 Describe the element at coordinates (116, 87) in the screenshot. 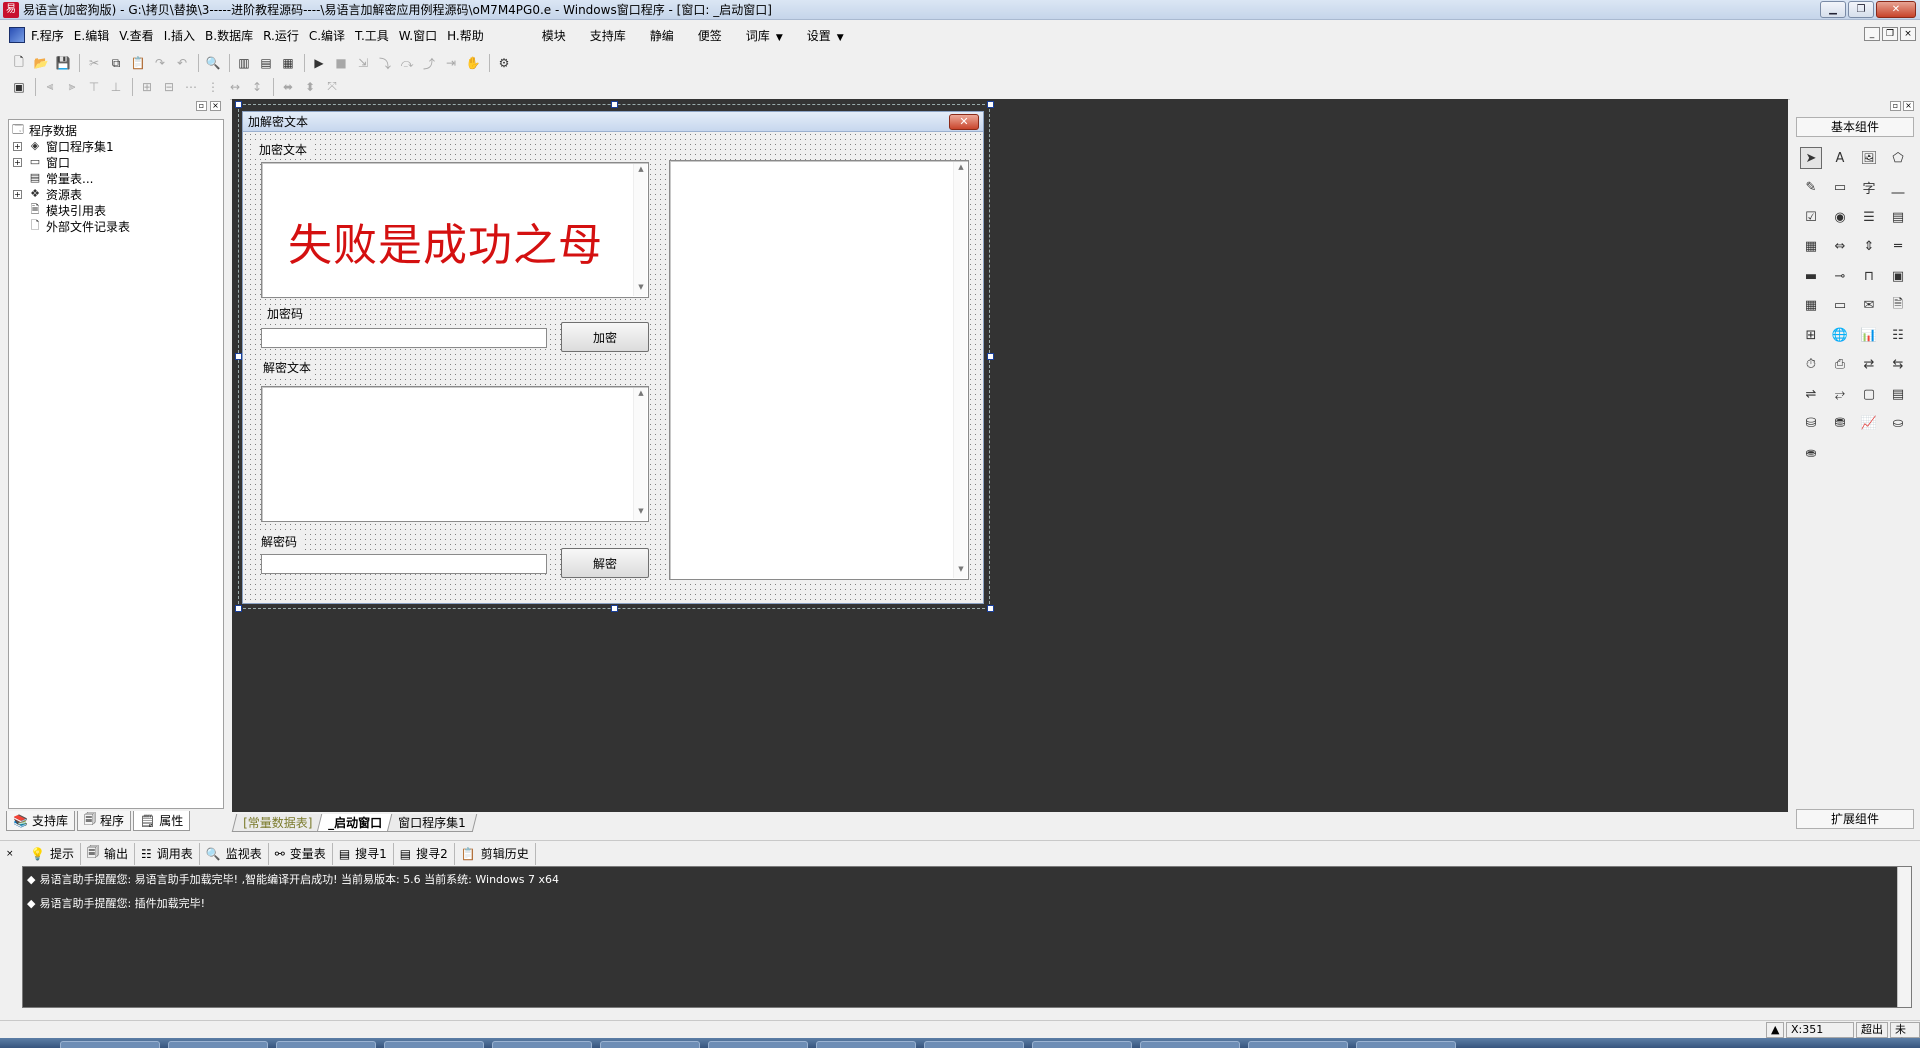

I see `align-bottom-icon: ⊥` at that location.